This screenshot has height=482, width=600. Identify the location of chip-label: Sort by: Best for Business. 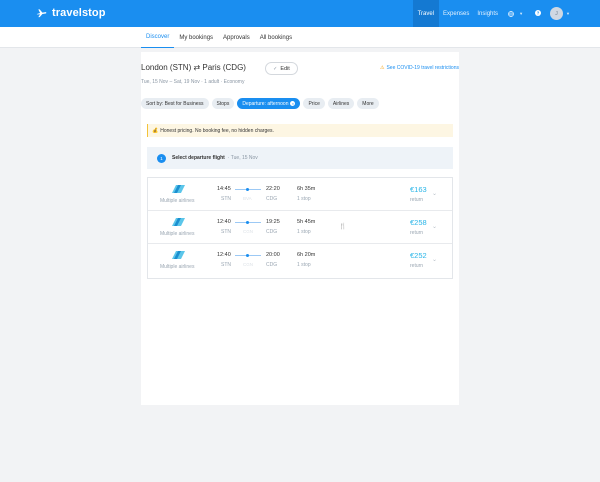
(175, 103).